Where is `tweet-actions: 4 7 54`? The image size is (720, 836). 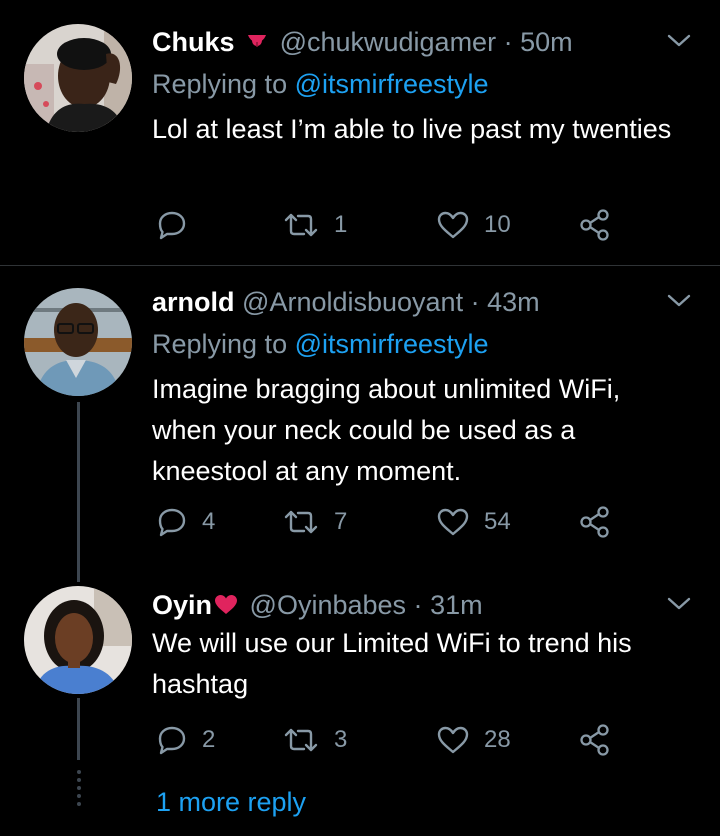 tweet-actions: 4 7 54 is located at coordinates (392, 522).